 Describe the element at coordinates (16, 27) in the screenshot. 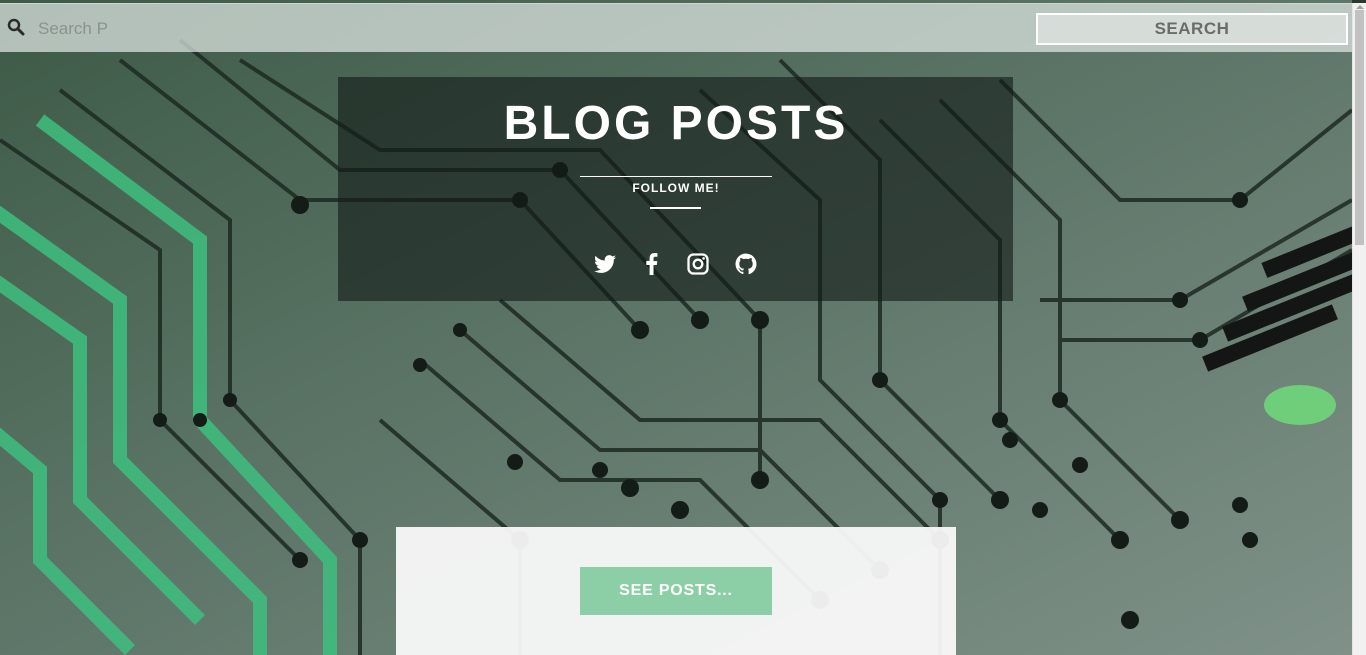

I see `search-icon` at that location.